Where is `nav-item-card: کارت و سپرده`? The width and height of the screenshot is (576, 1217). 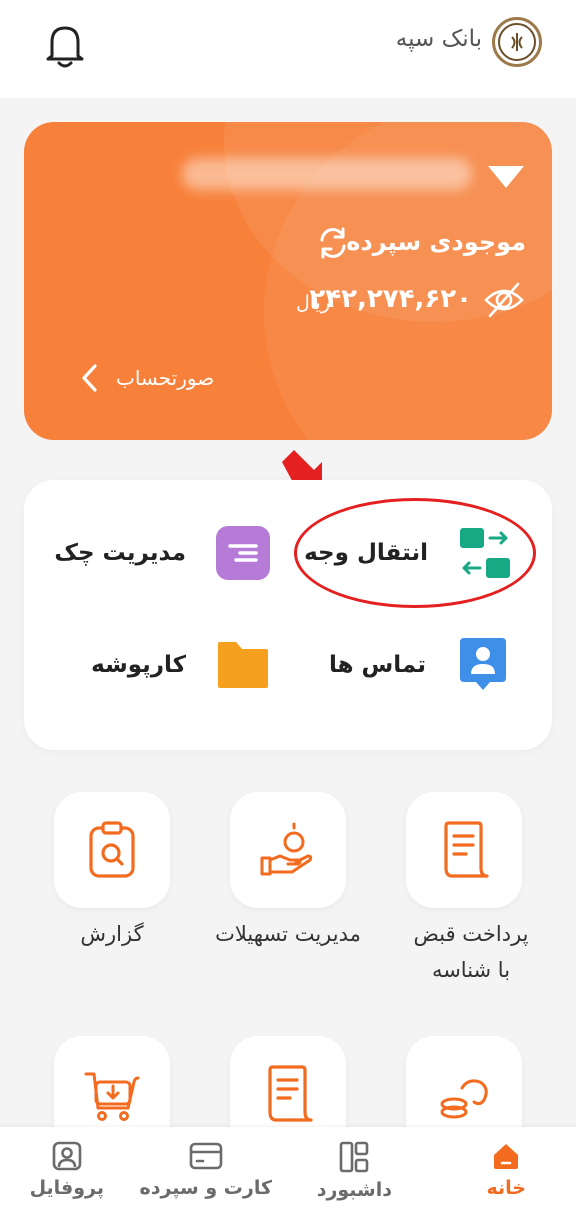
nav-item-card: کارت و سپرده is located at coordinates (206, 1170).